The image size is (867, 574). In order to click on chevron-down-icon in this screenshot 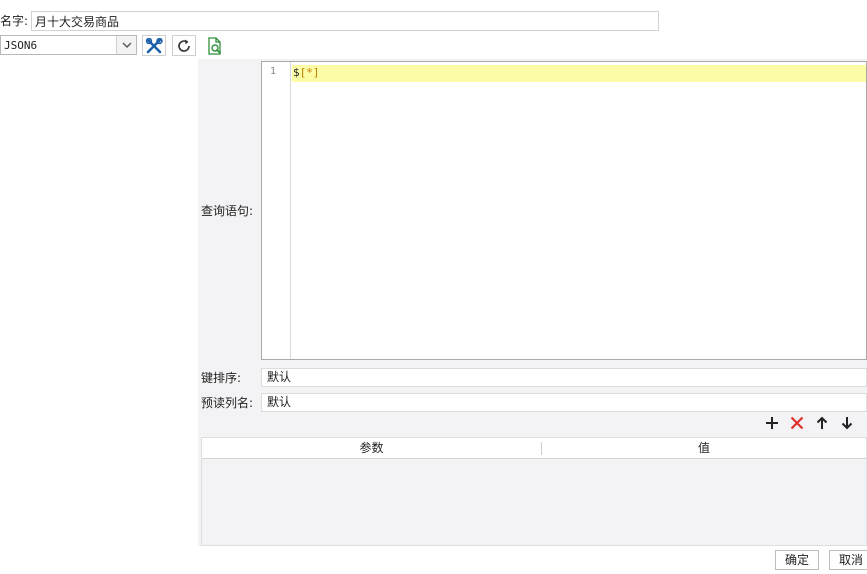, I will do `click(126, 45)`.